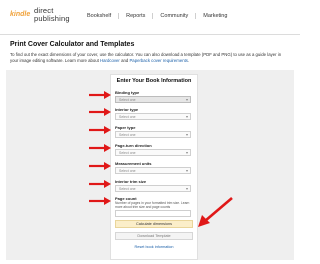  I want to click on nav-reports: Reports, so click(135, 16).